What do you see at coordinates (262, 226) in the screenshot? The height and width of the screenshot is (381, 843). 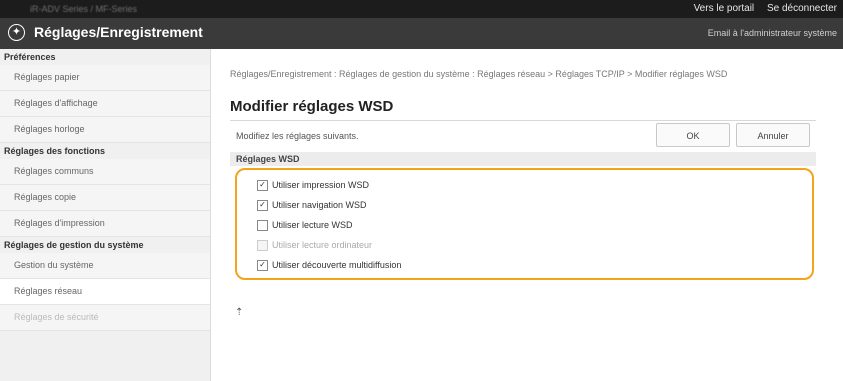 I see `wsd-scan-checkbox` at bounding box center [262, 226].